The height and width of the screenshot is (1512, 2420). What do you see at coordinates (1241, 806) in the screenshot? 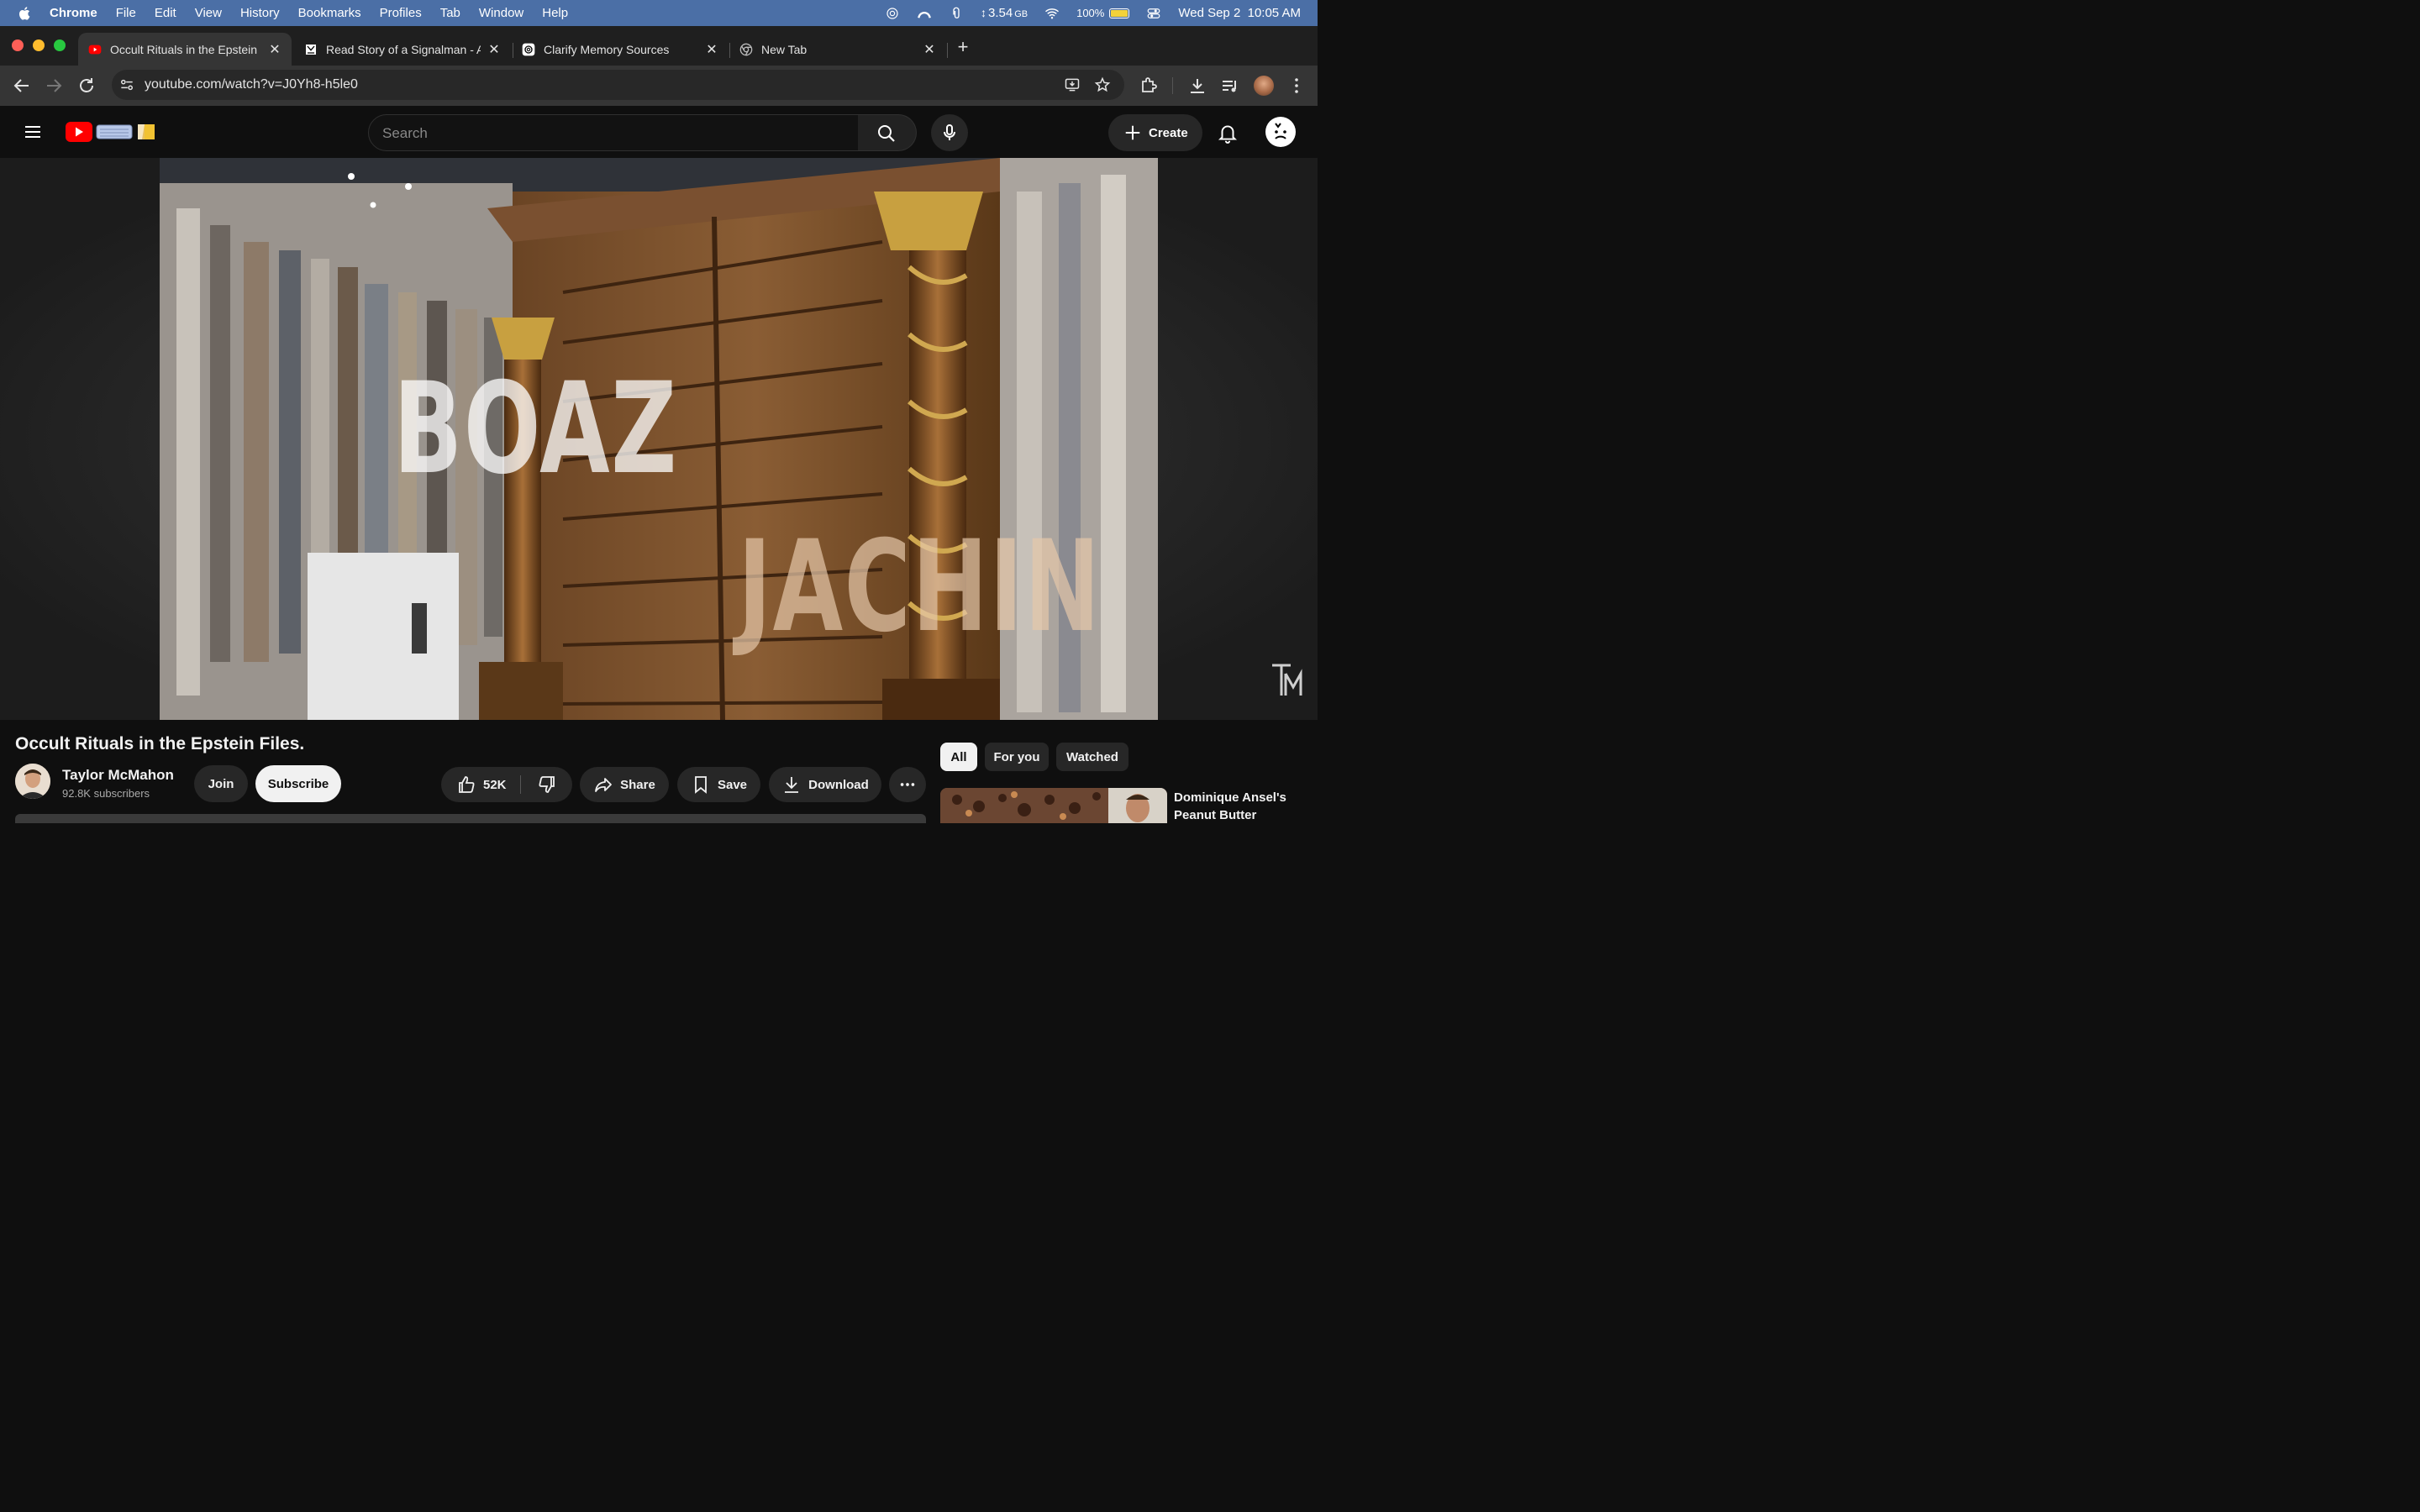
I see `recommendation-title: Dominique Ansel's Peanut Butter` at bounding box center [1241, 806].